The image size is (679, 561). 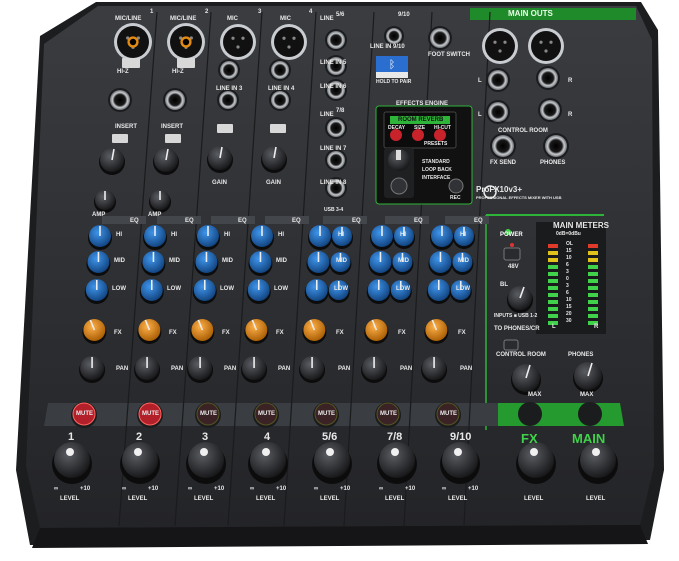 I want to click on line-jack-4a-socket, so click(x=280, y=70).